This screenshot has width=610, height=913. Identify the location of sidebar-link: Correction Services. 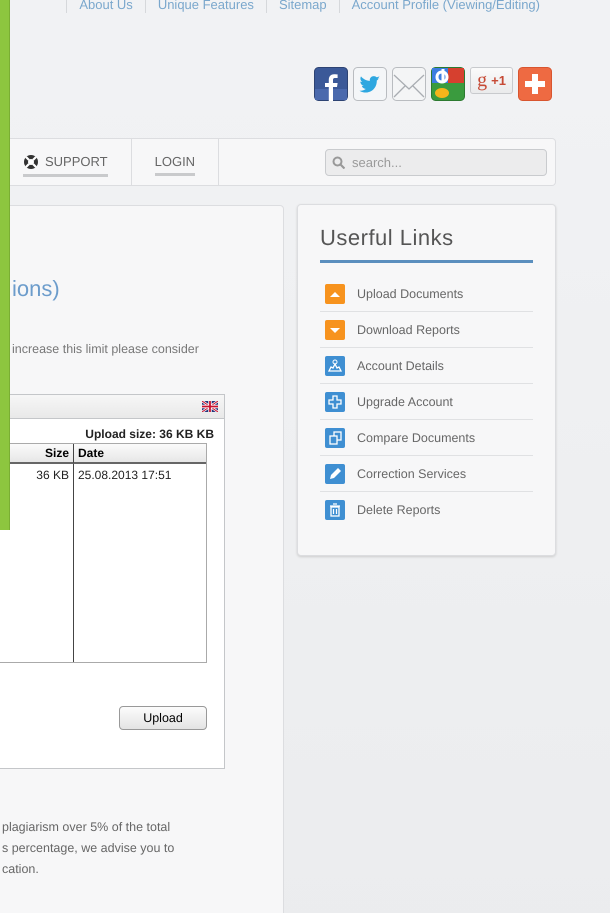
(411, 473).